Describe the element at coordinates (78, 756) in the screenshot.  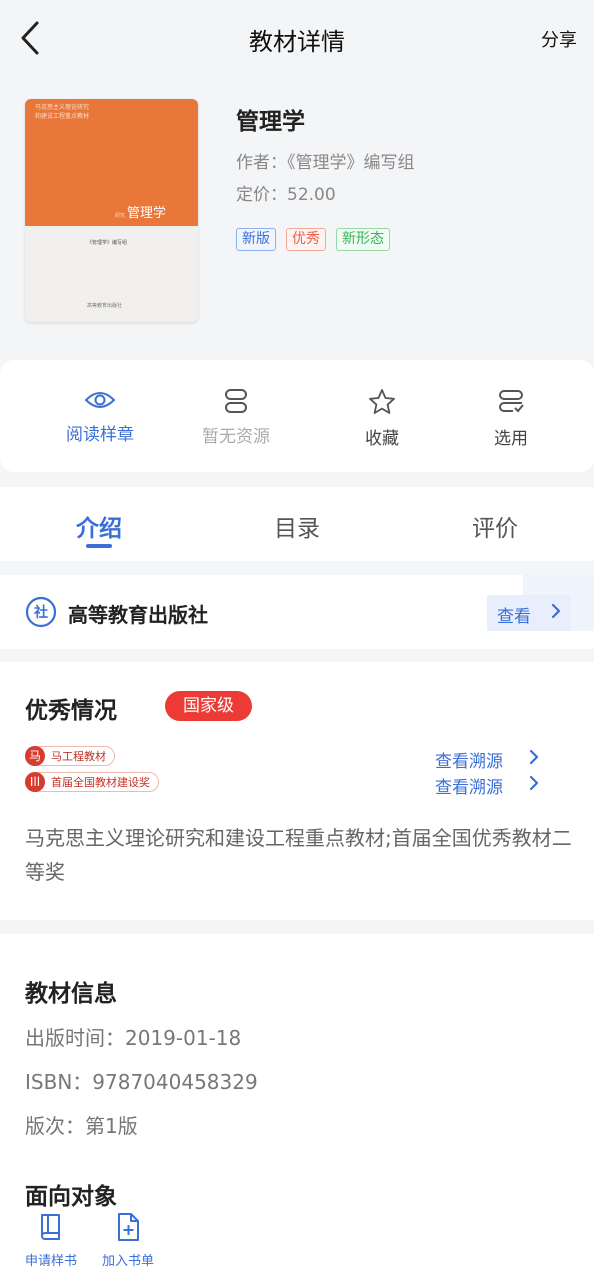
I see `award-label: 马工程教材` at that location.